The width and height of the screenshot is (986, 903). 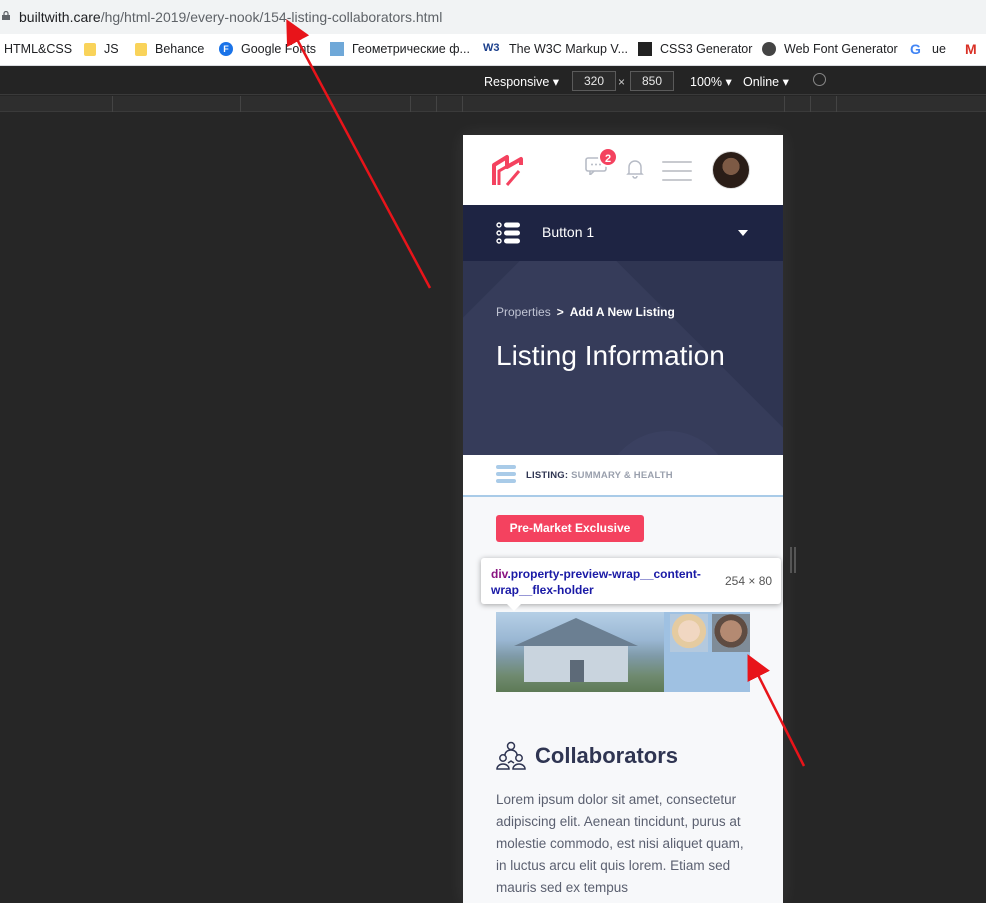 What do you see at coordinates (743, 233) in the screenshot?
I see `caret-down-icon` at bounding box center [743, 233].